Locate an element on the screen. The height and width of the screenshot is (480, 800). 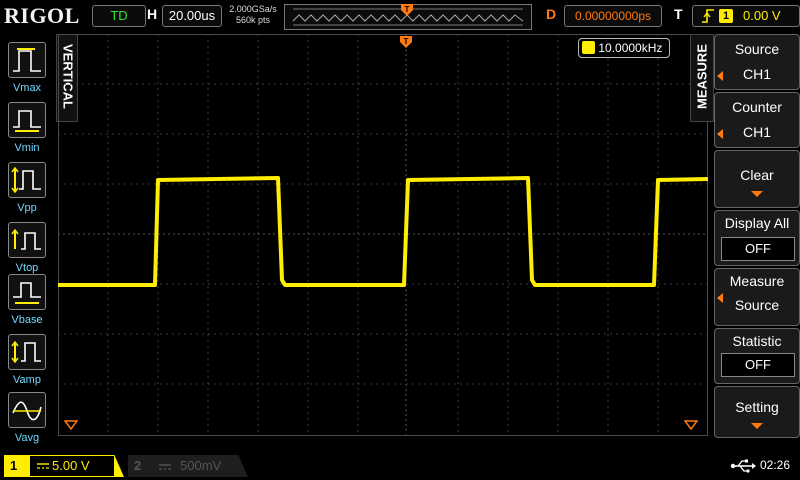
vavg-icon is located at coordinates (27, 410).